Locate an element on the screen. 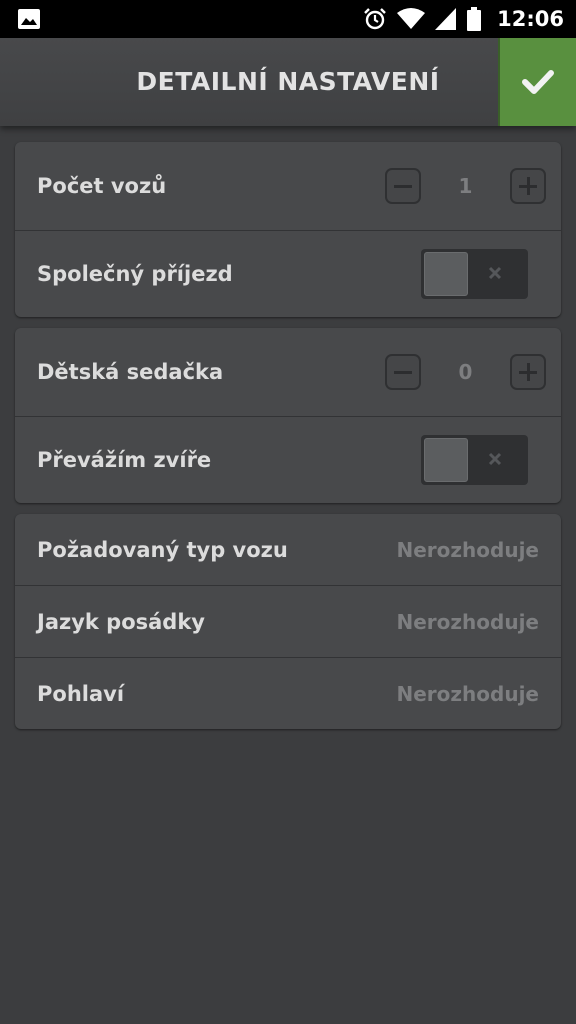 This screenshot has width=576, height=1024. gender-row: Pohlaví Nerozhoduje is located at coordinates (288, 693).